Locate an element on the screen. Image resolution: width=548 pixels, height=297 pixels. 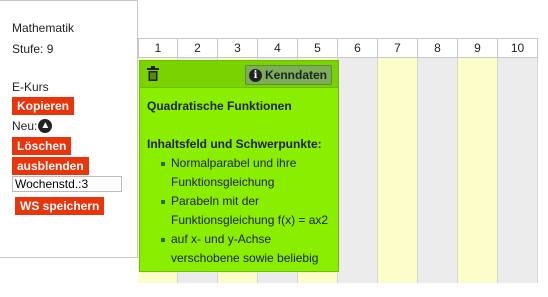
column-header: 4 is located at coordinates (278, 48).